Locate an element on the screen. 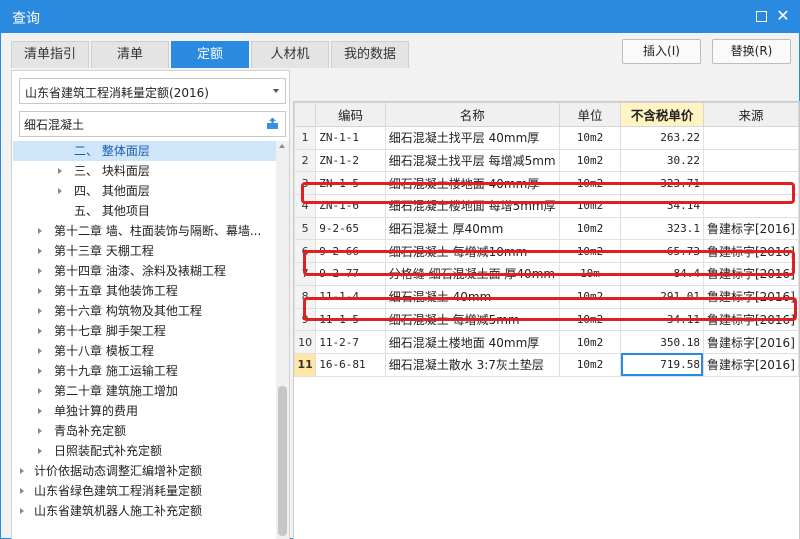 Image resolution: width=800 pixels, height=539 pixels. table-row: 2 ZN-1-2 细石混凝土找平层 每增减5mm 10m2 30.22 is located at coordinates (546, 160).